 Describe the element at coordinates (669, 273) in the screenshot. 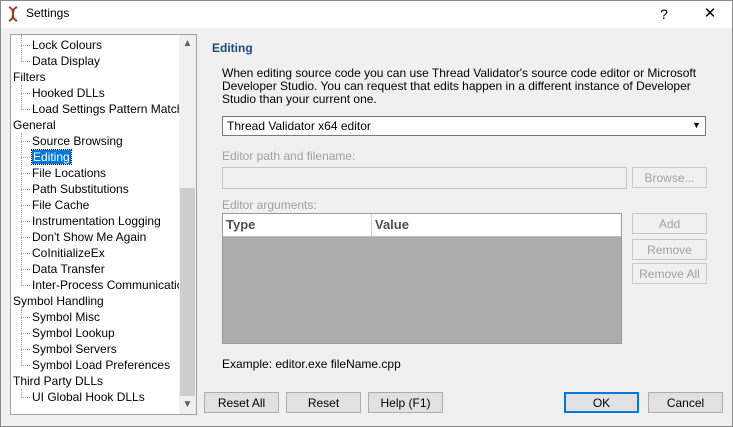

I see `remove-all-button: Remove All` at that location.